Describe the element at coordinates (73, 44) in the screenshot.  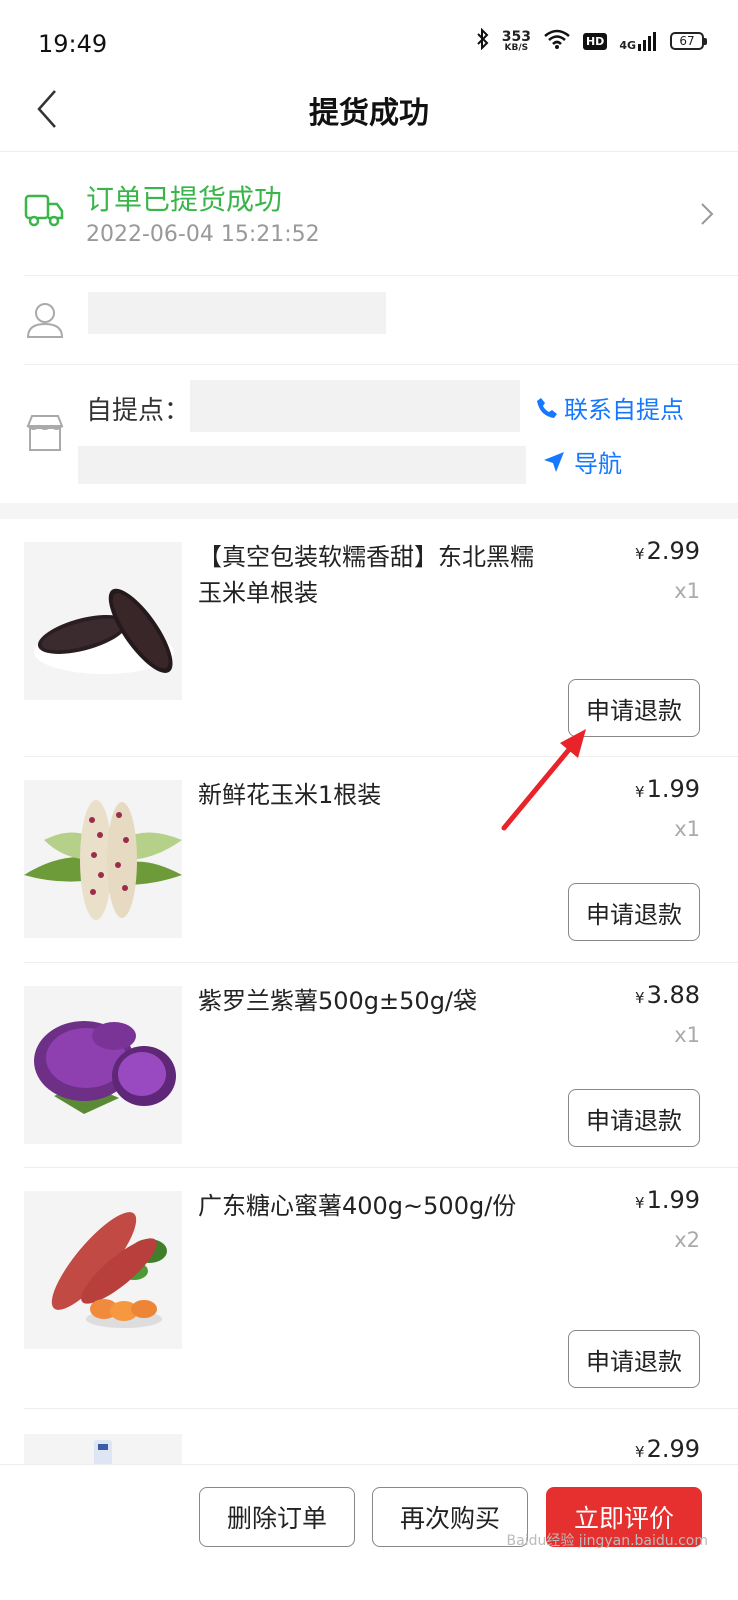
I see `status-time: 19:49` at that location.